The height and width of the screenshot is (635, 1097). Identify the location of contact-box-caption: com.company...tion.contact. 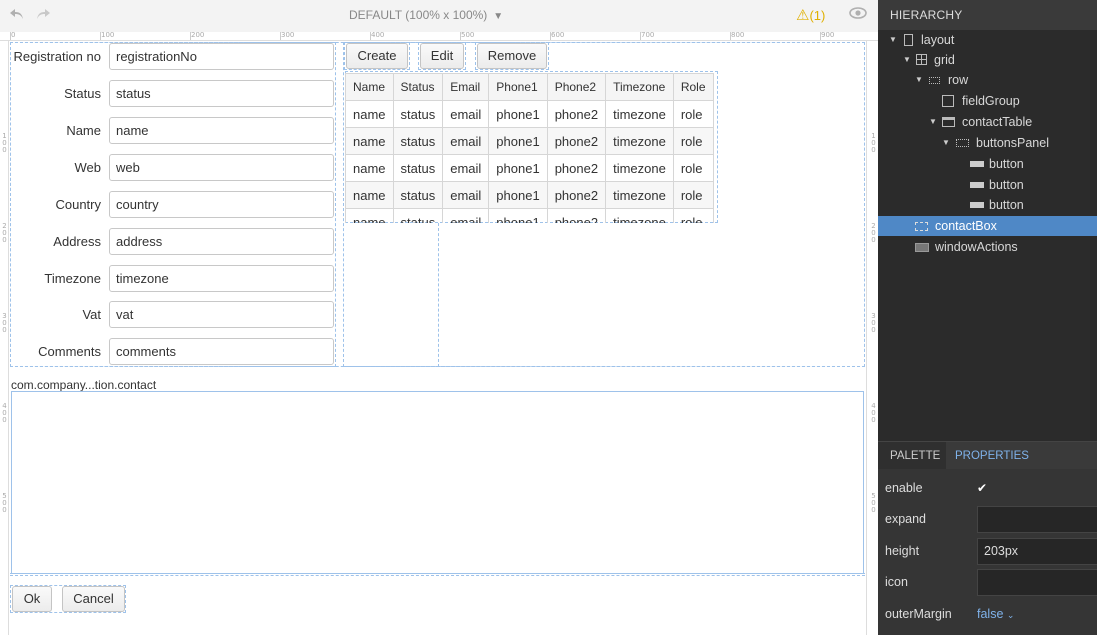
(84, 385).